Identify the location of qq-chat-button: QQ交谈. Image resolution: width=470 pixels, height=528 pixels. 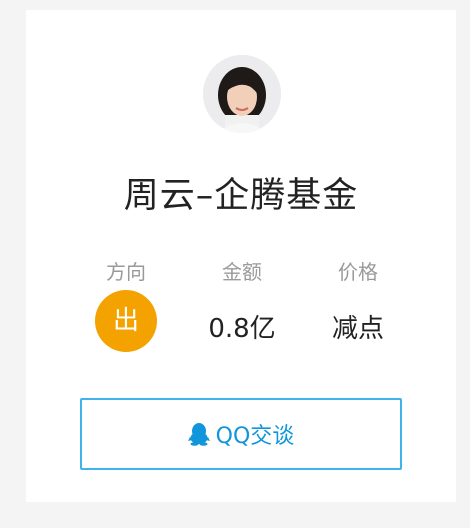
(241, 434).